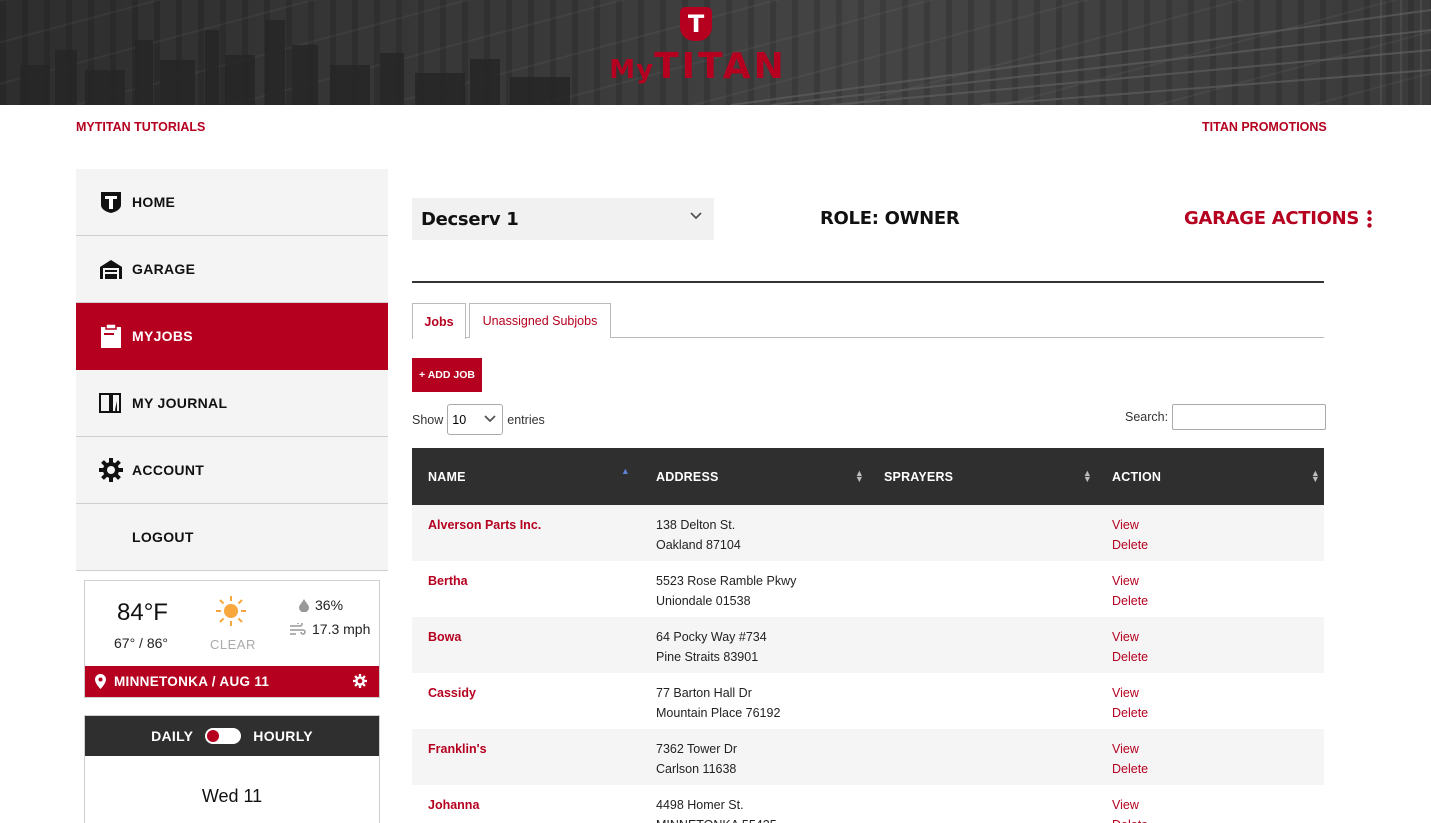 This screenshot has height=823, width=1431. What do you see at coordinates (754, 757) in the screenshot?
I see `cell-address: 7362 Tower Dr Carlson 11638` at bounding box center [754, 757].